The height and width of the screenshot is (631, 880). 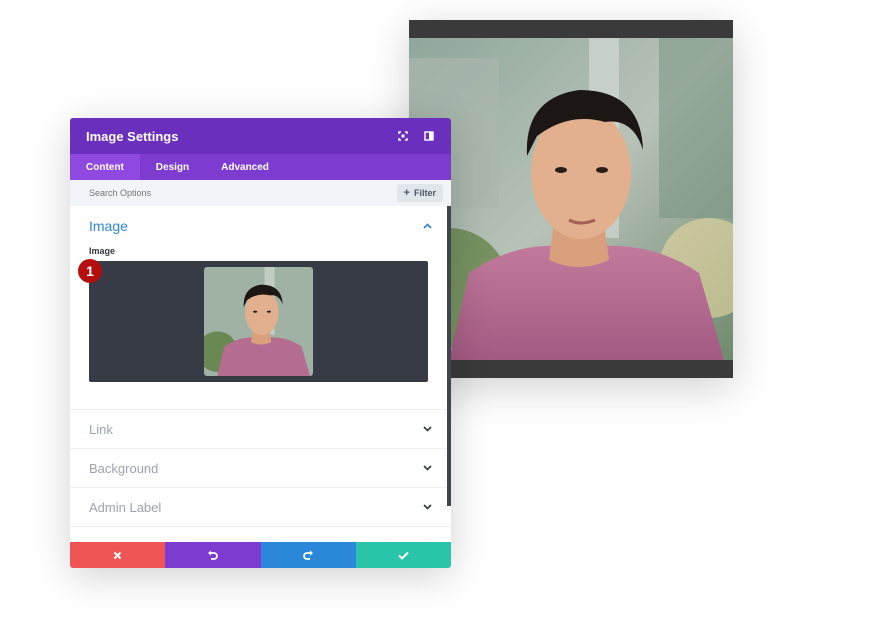 What do you see at coordinates (260, 429) in the screenshot?
I see `section-link: Link` at bounding box center [260, 429].